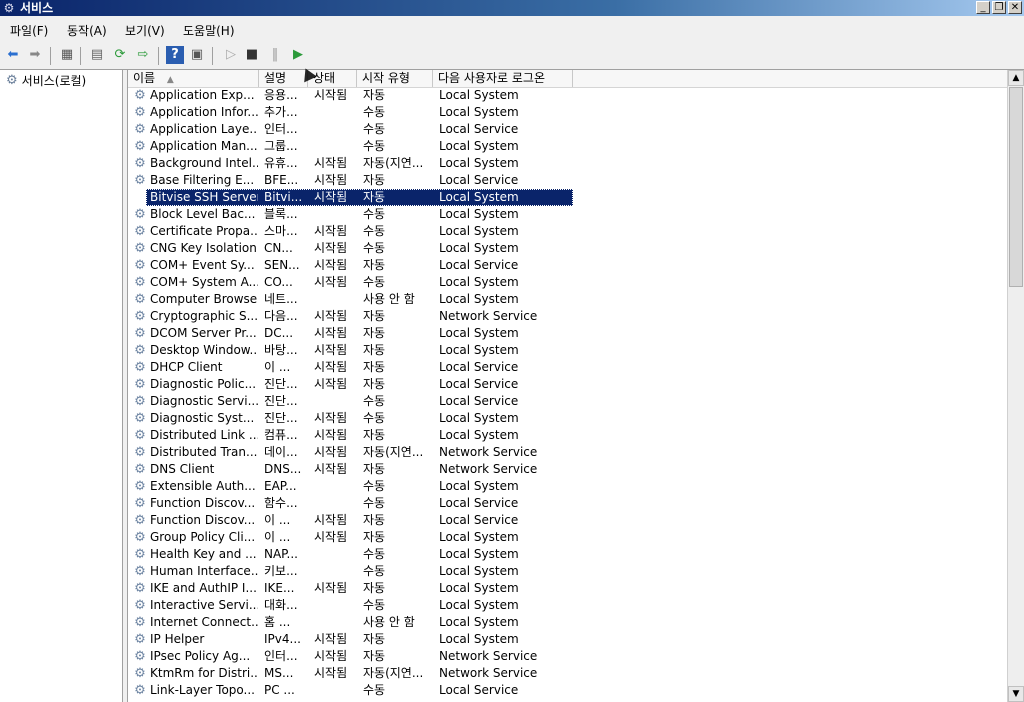 The image size is (1024, 702). What do you see at coordinates (389, 622) in the screenshot?
I see `service-startup-type: 사용 안 함` at bounding box center [389, 622].